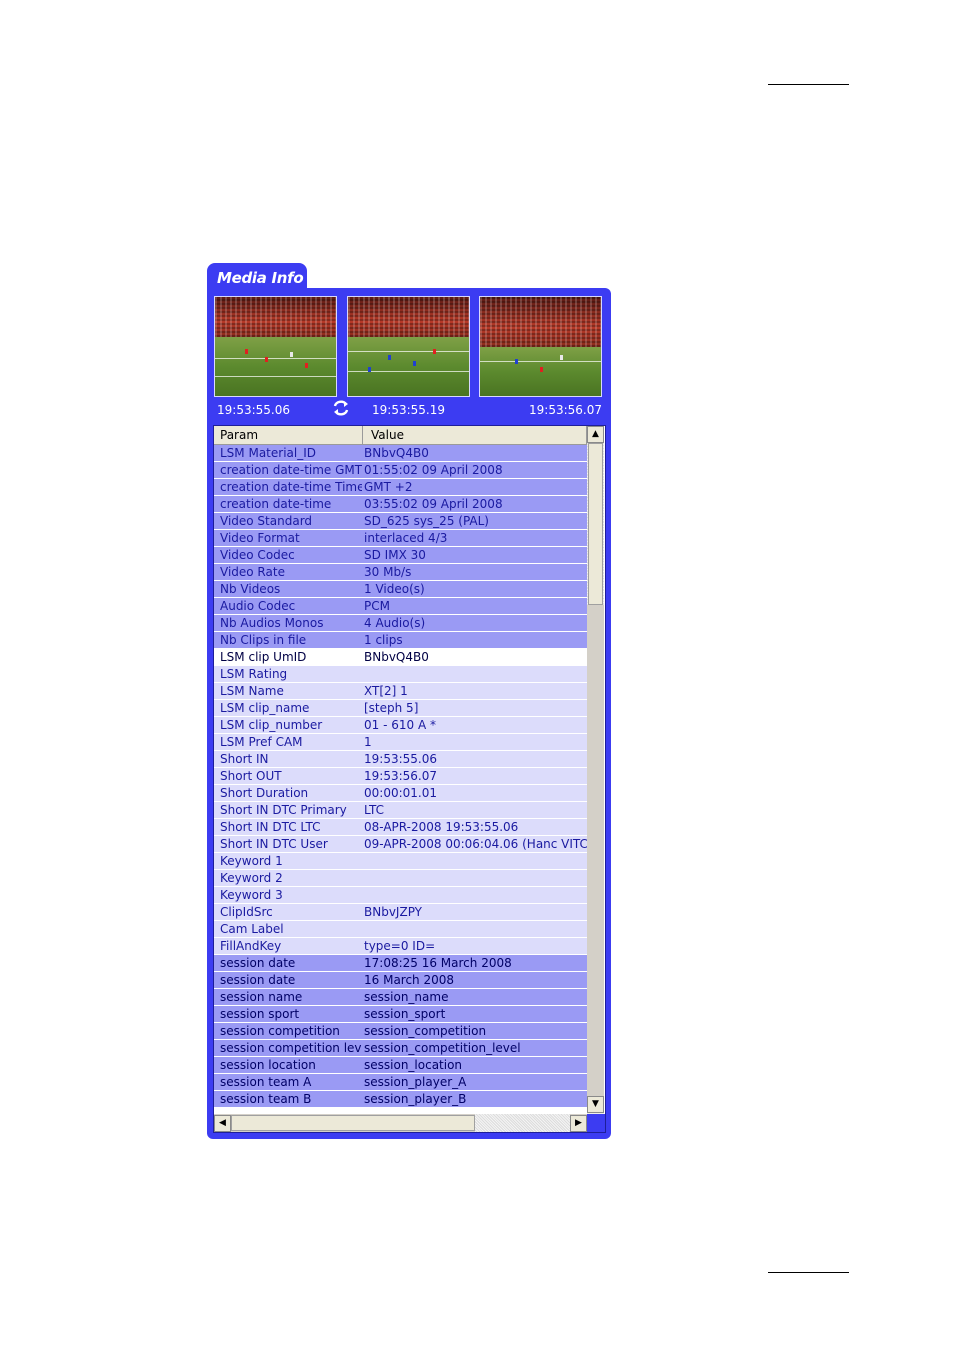 This screenshot has width=954, height=1350. I want to click on thumbnail-in, so click(275, 346).